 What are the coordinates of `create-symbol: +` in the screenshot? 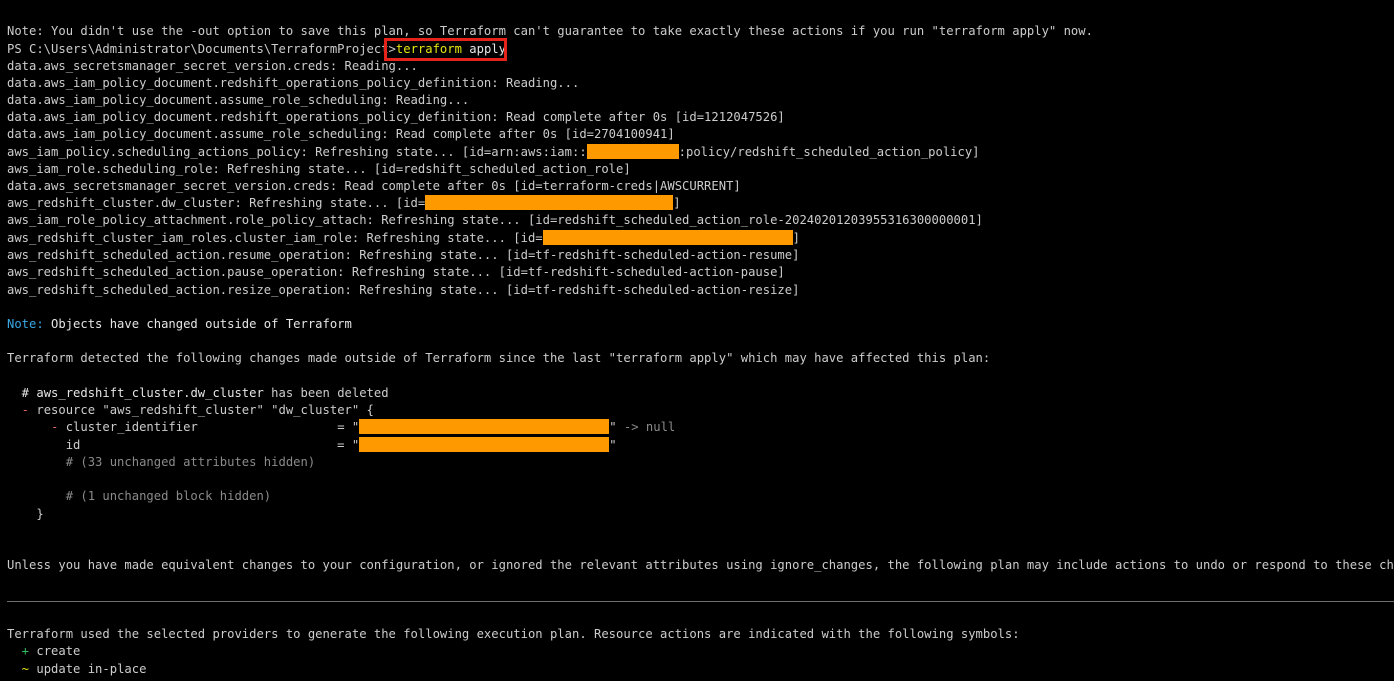 It's located at (22, 651).